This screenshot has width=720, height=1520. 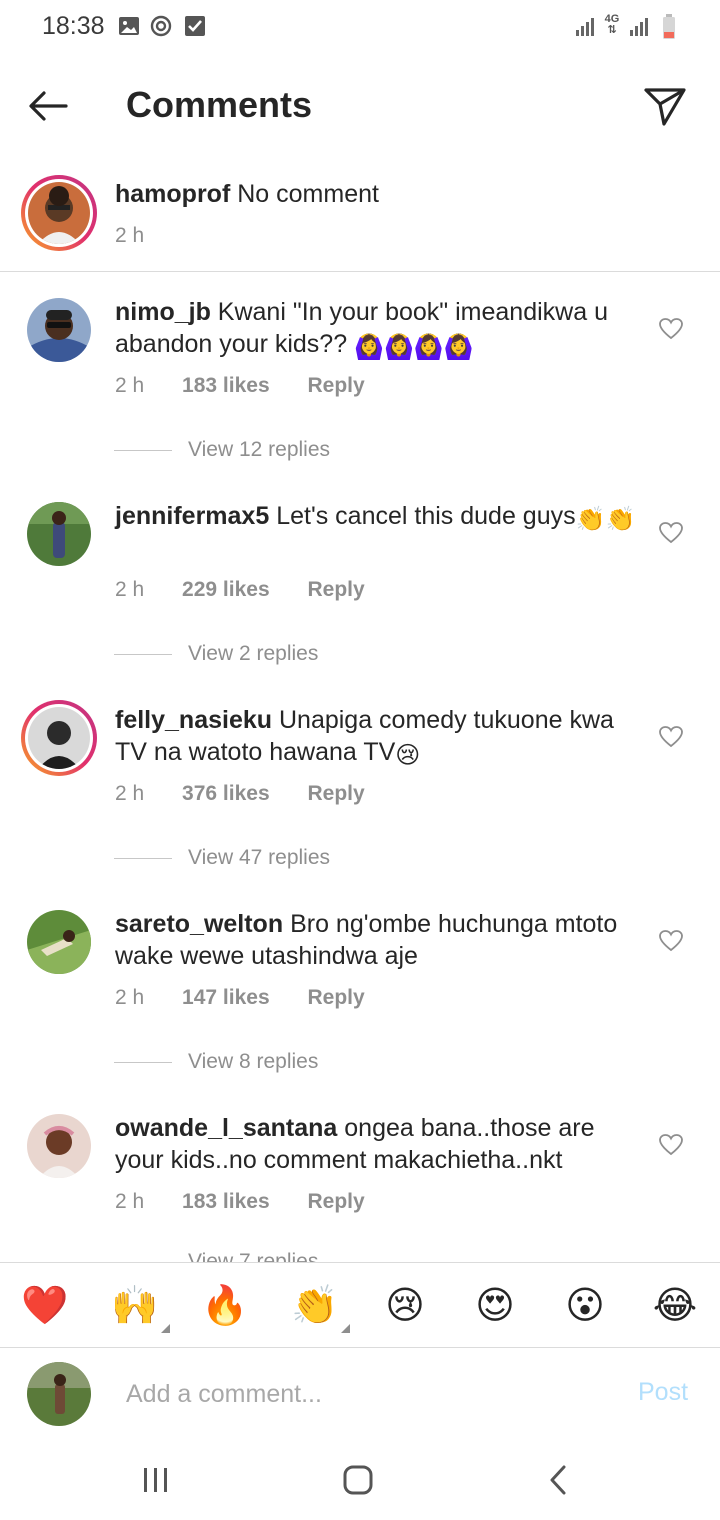 What do you see at coordinates (585, 27) in the screenshot?
I see `signal-icon` at bounding box center [585, 27].